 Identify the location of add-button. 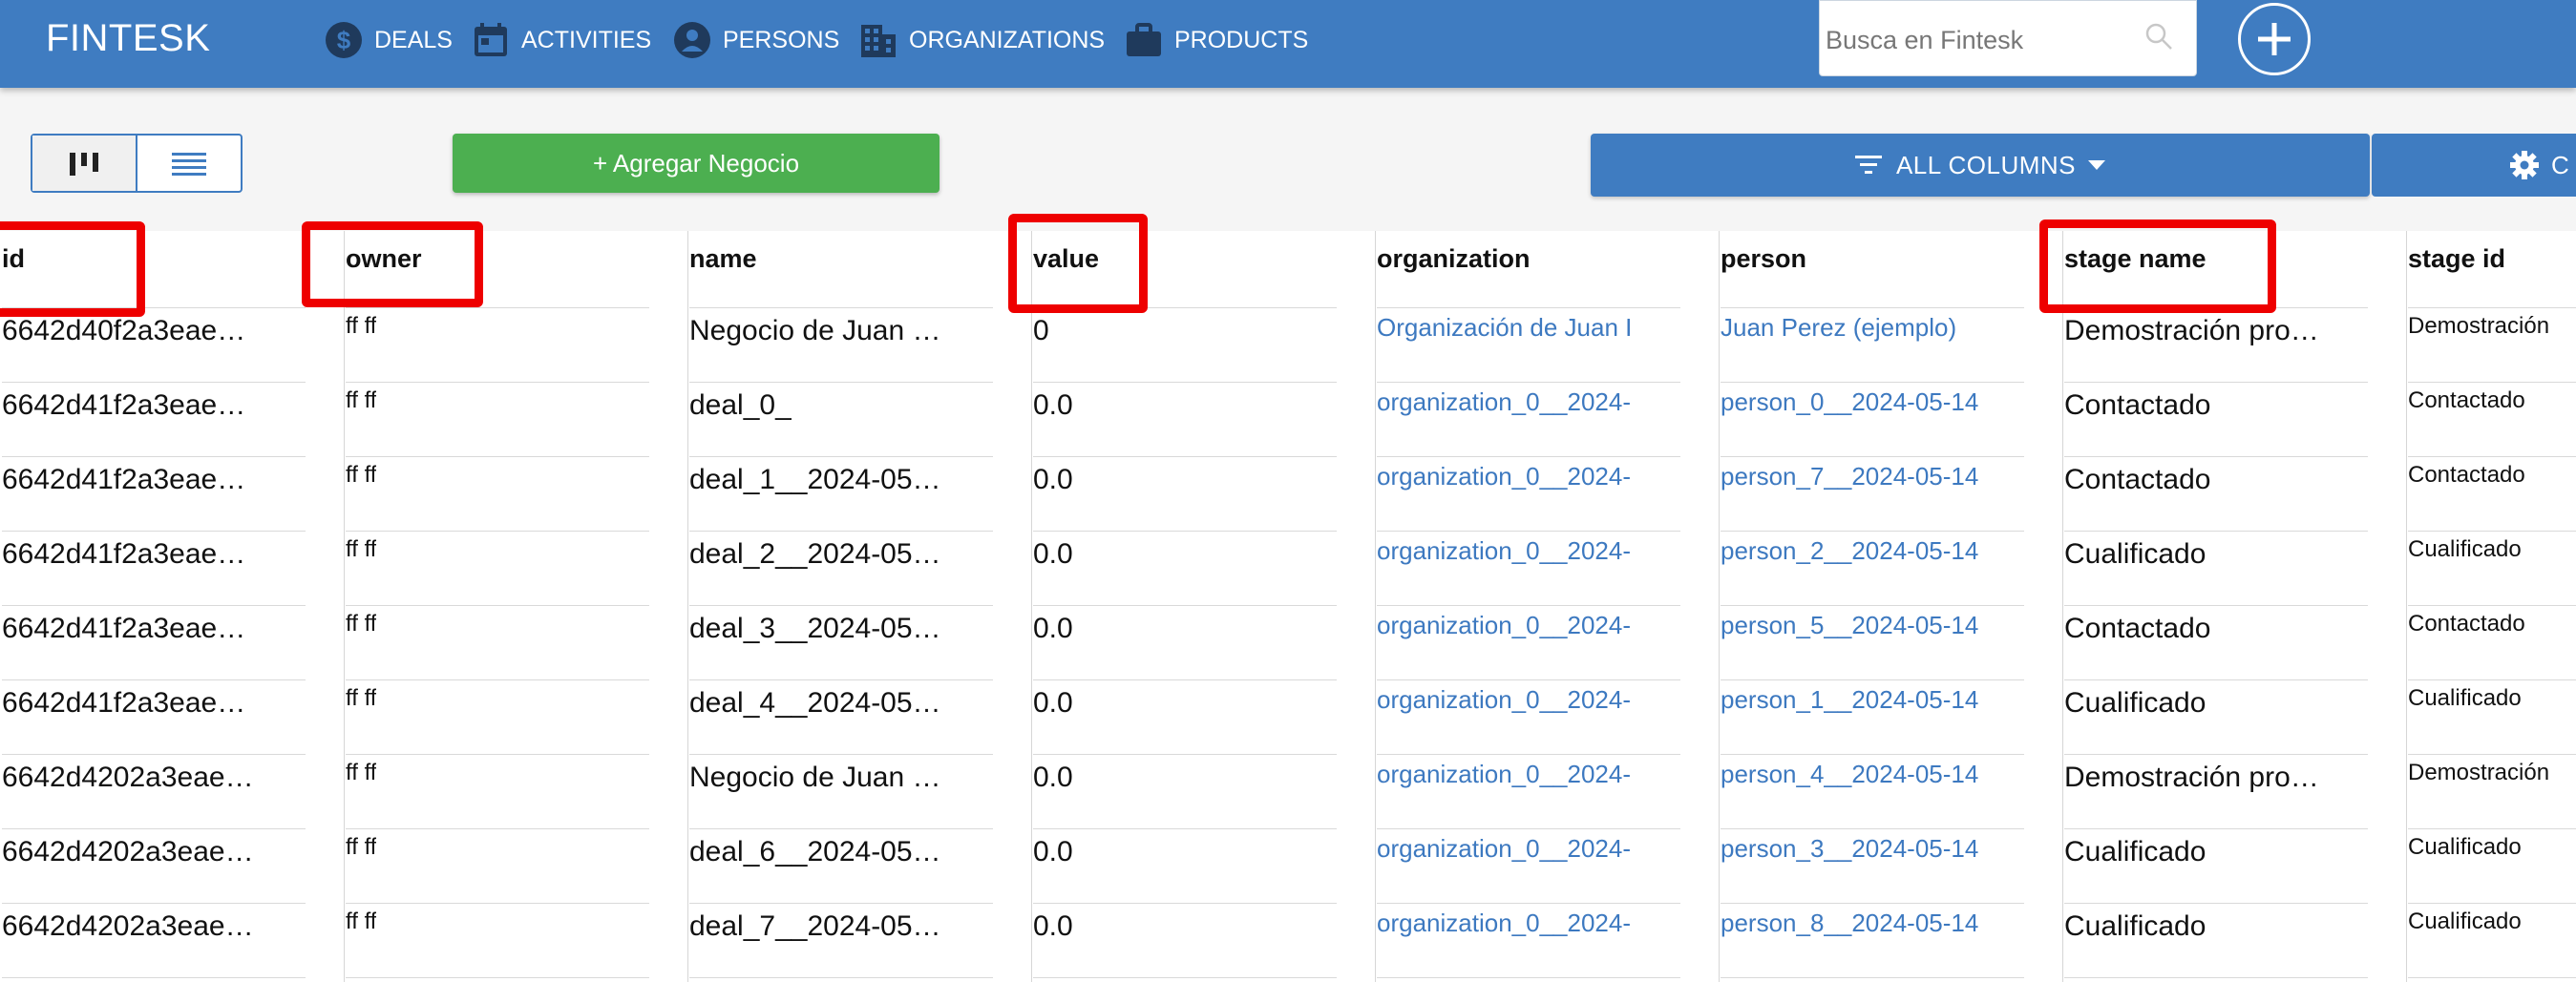
(2274, 39).